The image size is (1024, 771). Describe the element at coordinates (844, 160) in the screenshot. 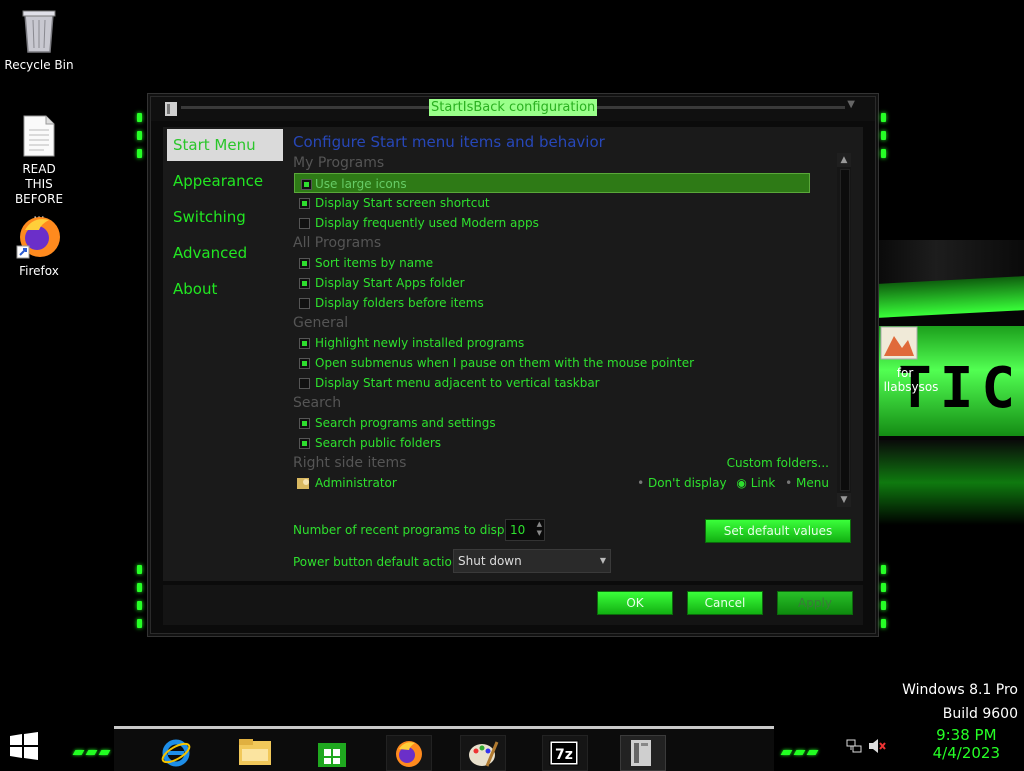

I see `scroll-up-arrow: ▲` at that location.